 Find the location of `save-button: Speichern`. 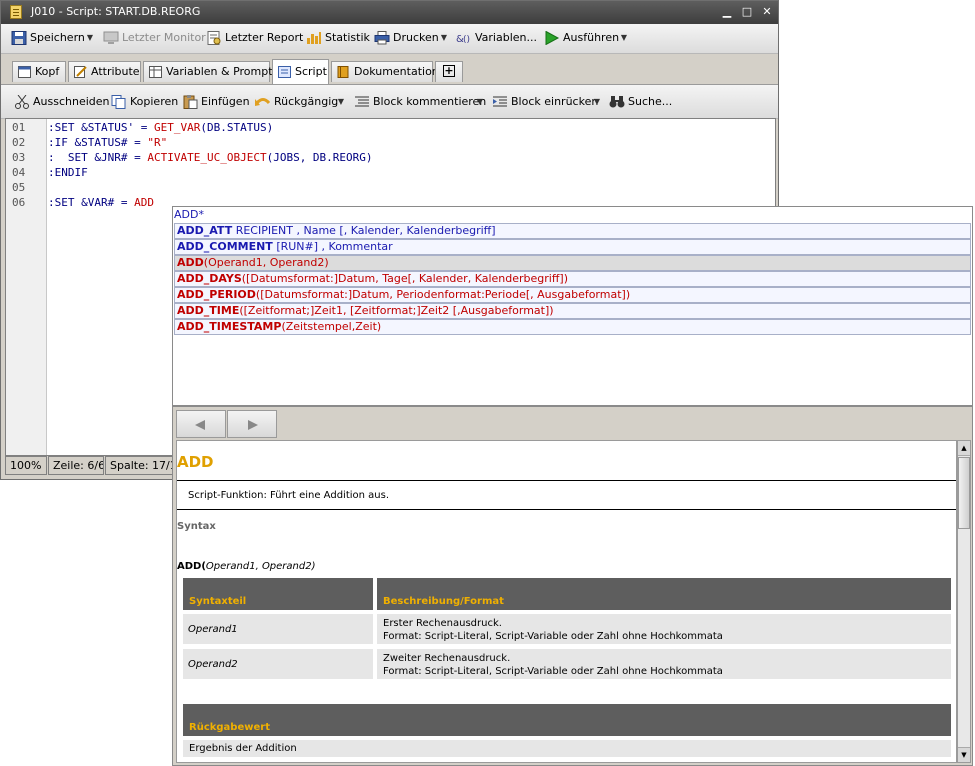

save-button: Speichern is located at coordinates (48, 38).